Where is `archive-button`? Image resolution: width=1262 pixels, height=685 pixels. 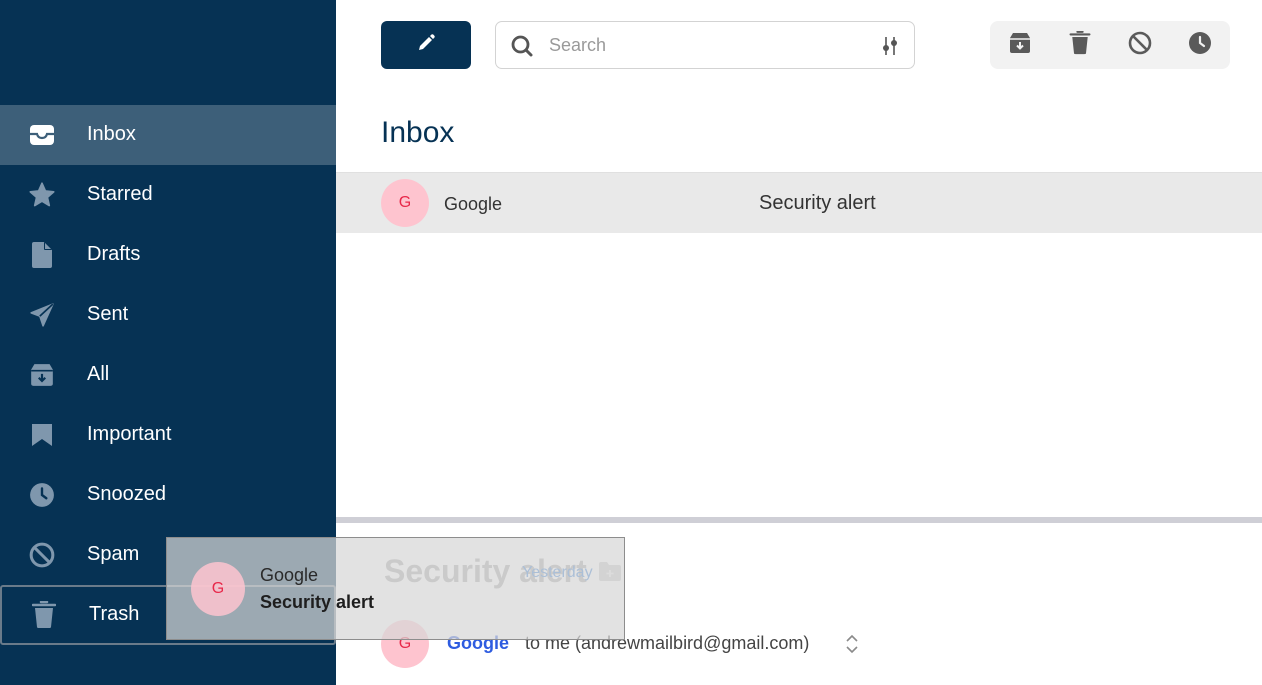
archive-button is located at coordinates (1020, 45).